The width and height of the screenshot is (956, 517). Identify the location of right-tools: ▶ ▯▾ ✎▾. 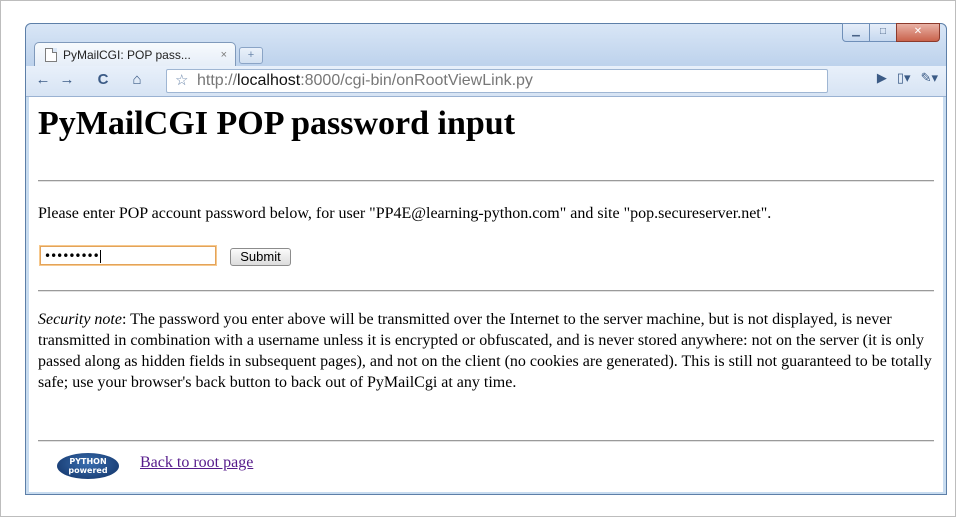
(907, 78).